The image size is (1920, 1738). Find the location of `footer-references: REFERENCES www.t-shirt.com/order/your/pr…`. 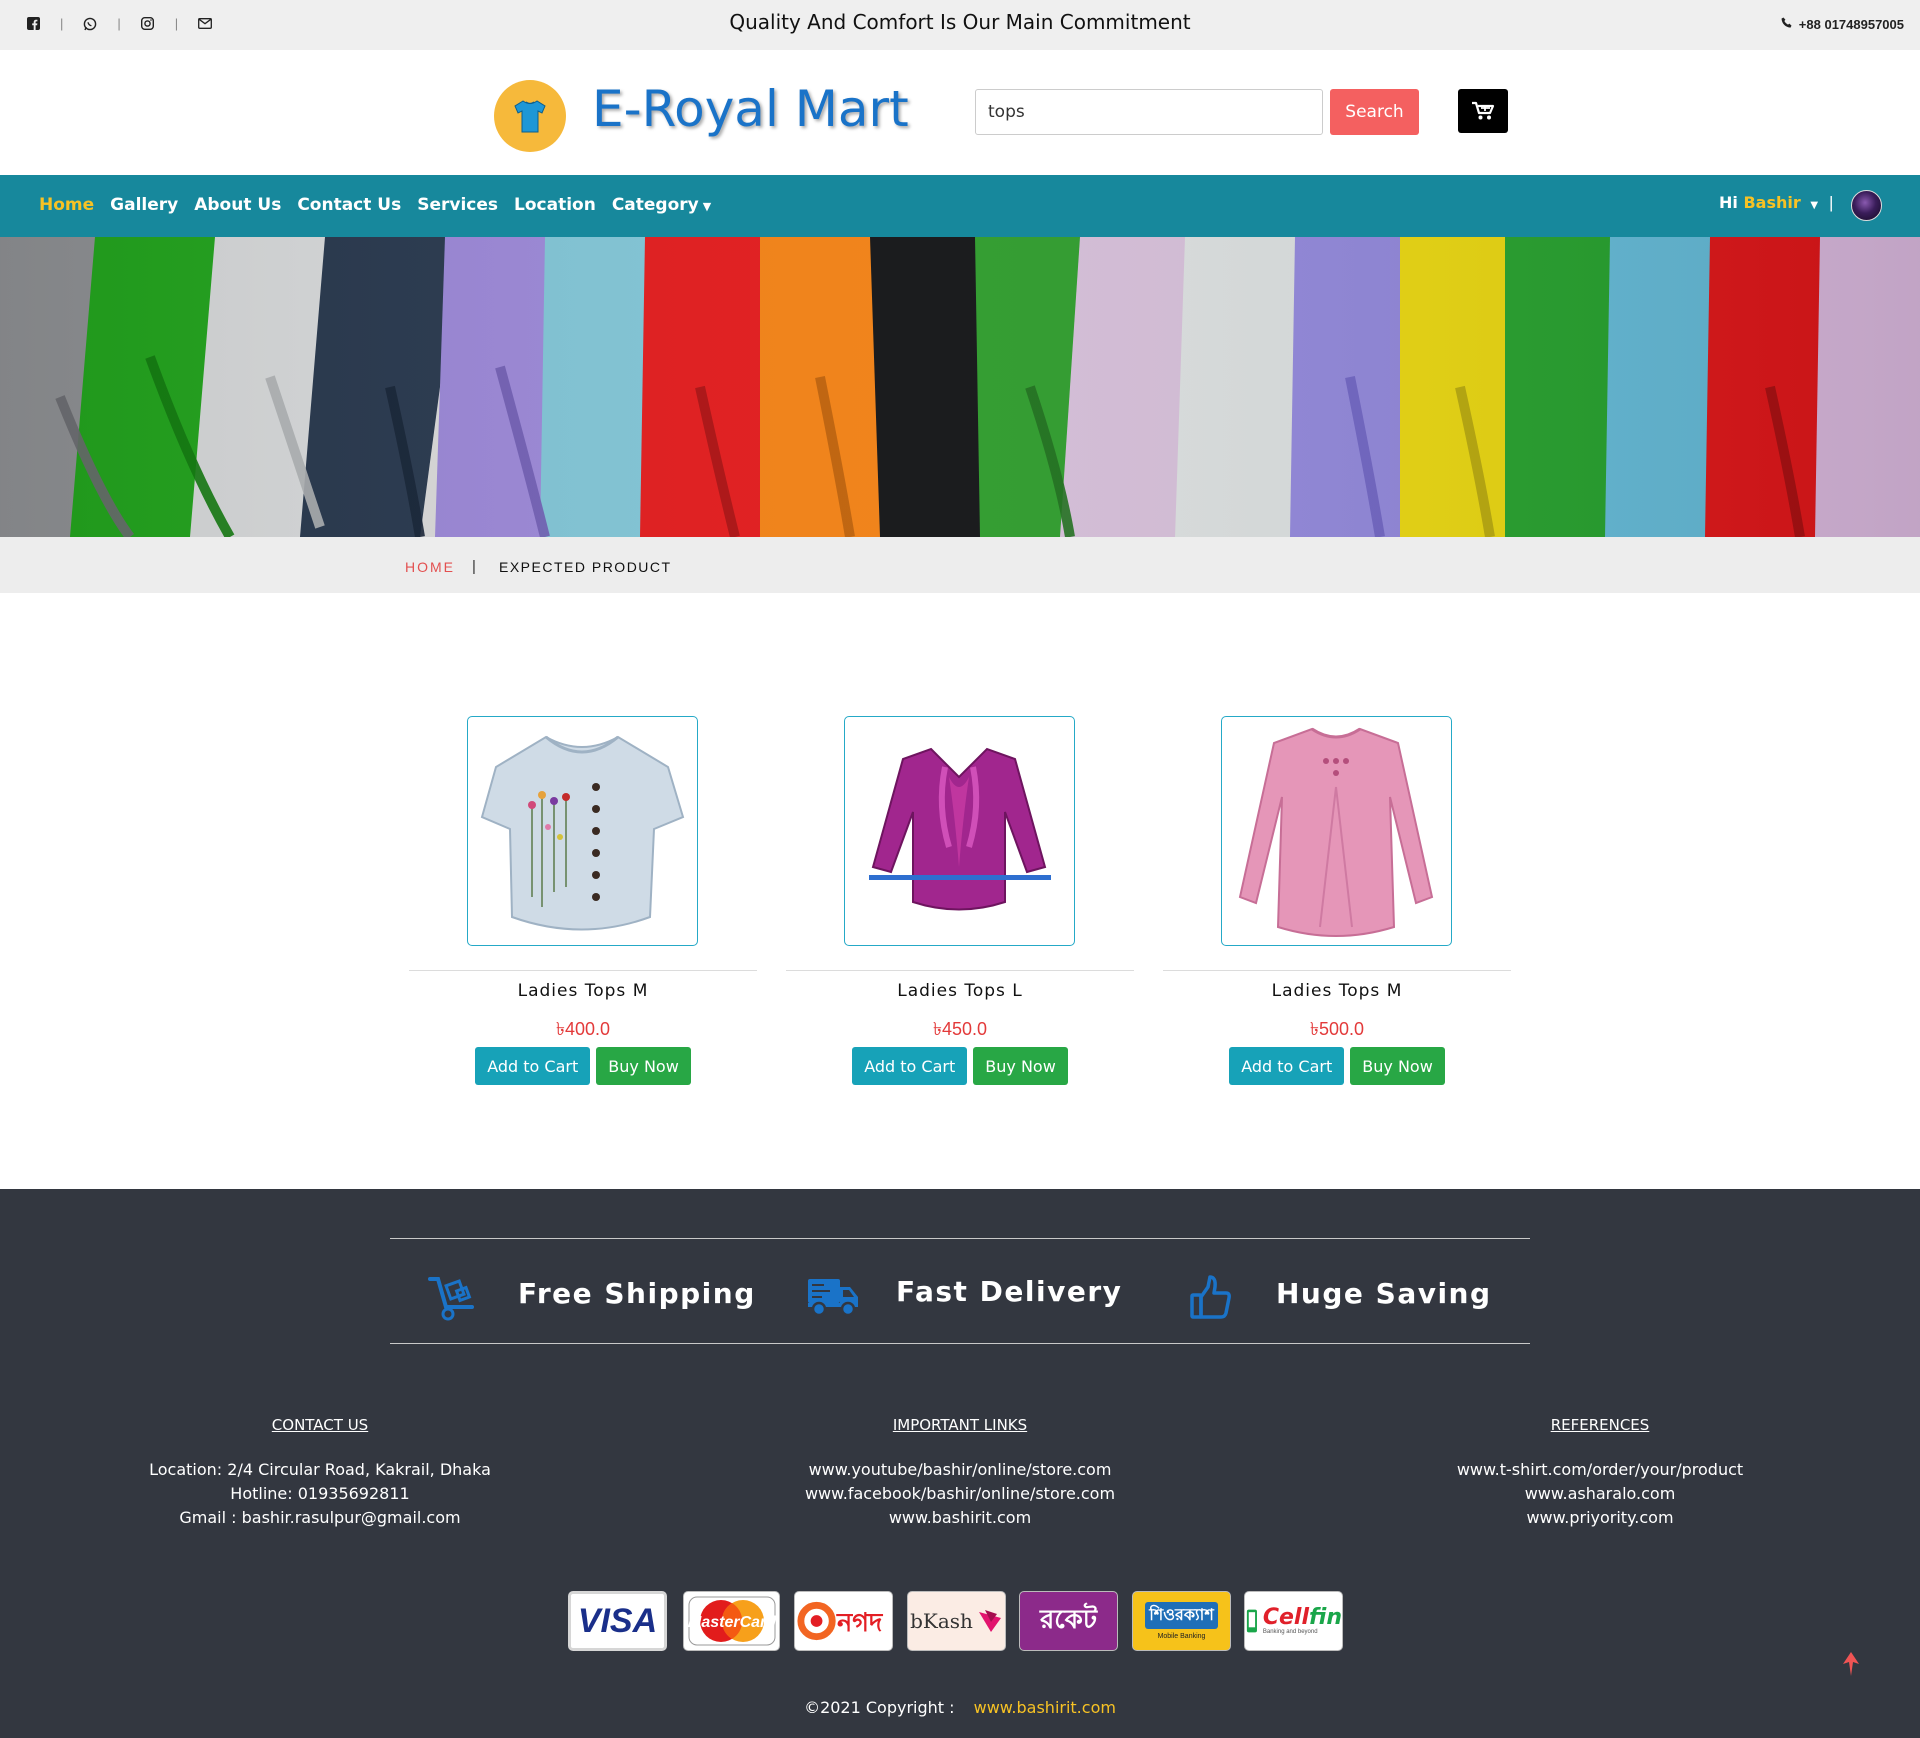

footer-references: REFERENCES www.t-shirt.com/order/your/pr… is located at coordinates (1600, 1473).